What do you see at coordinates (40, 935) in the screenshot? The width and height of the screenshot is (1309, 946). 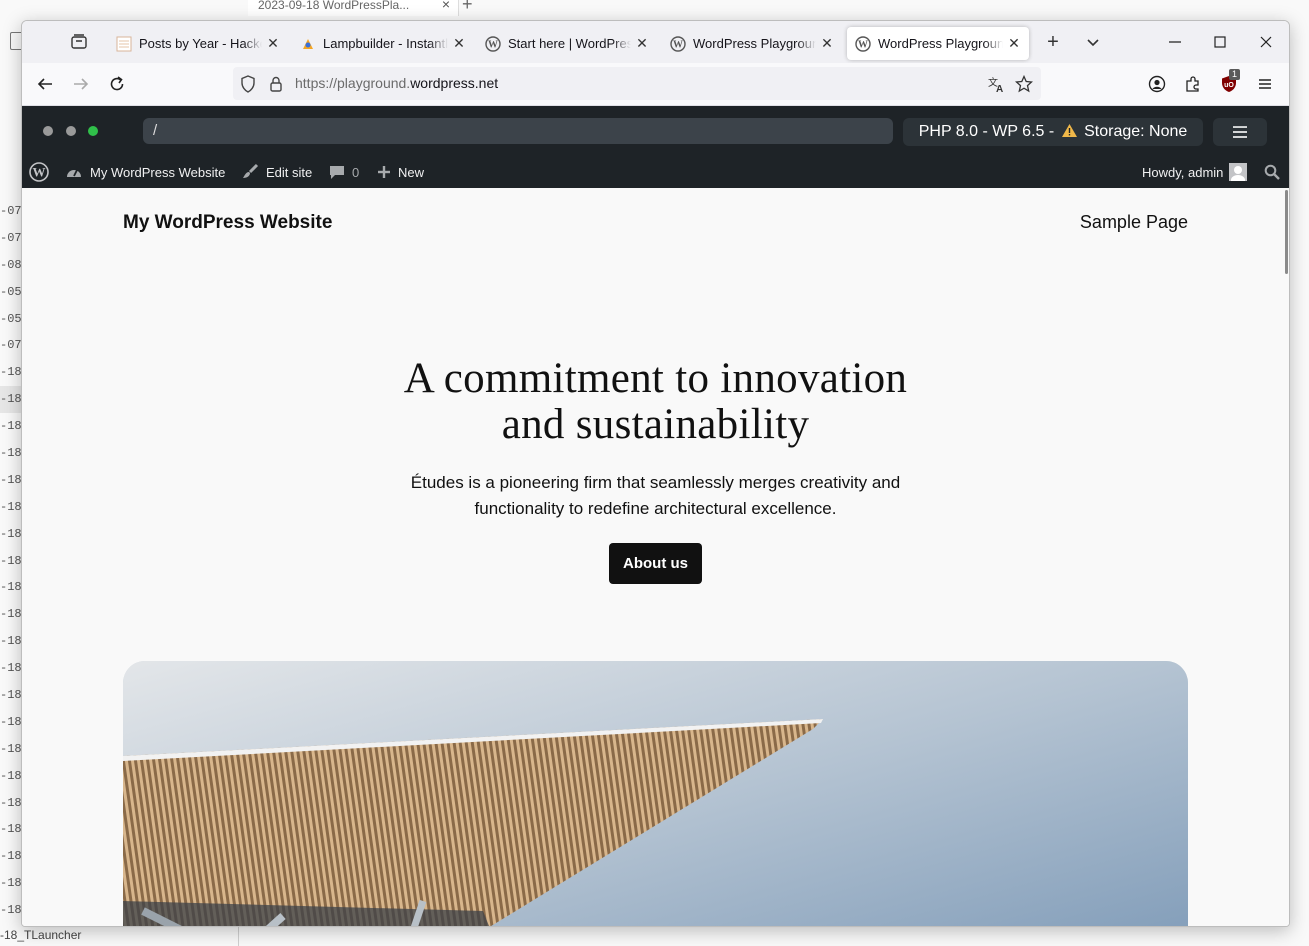 I see `background-file-item: -18_TLauncher` at bounding box center [40, 935].